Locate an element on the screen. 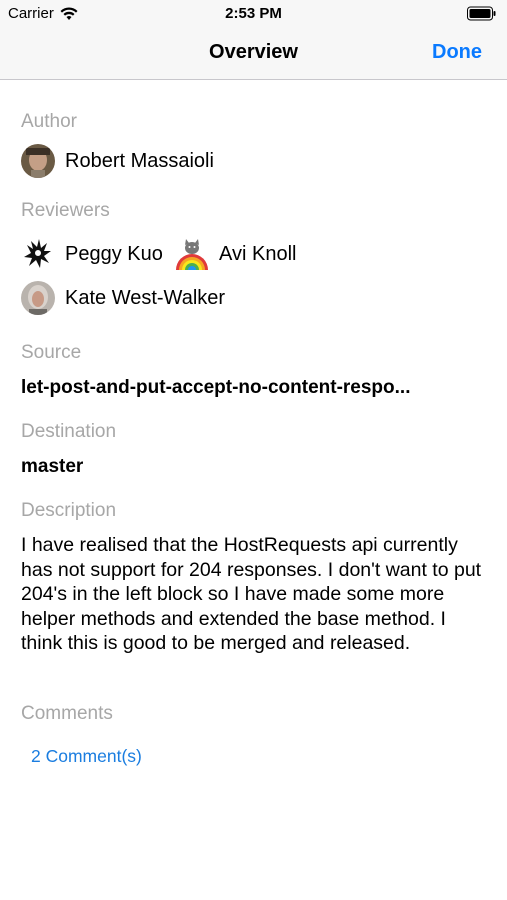 The image size is (507, 900). reviewer-kate-west-walker: Kate West-Walker is located at coordinates (123, 298).